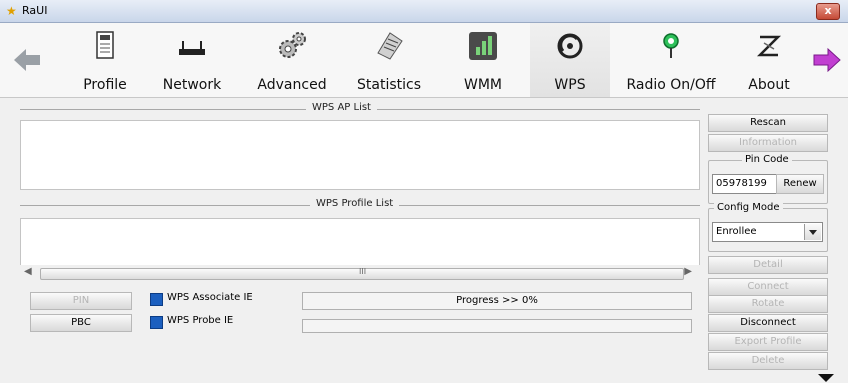  Describe the element at coordinates (292, 60) in the screenshot. I see `toolbar-advanced: Advanced` at that location.